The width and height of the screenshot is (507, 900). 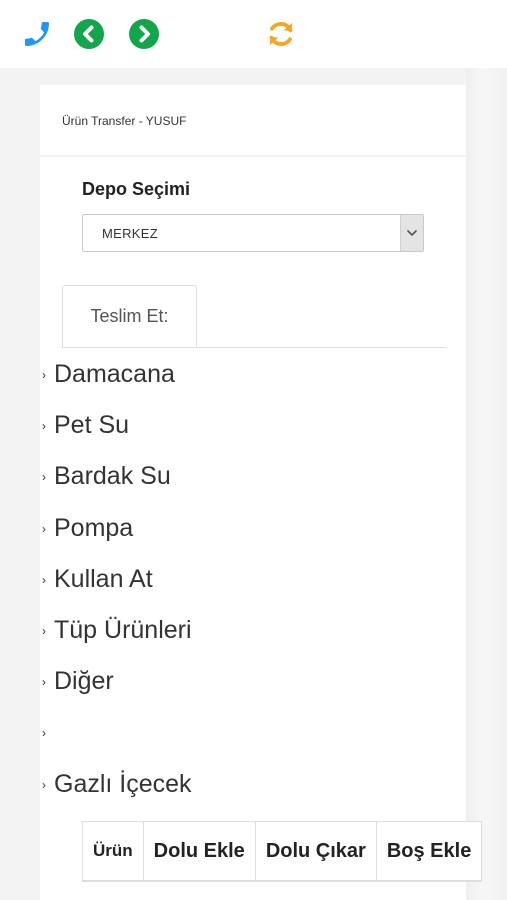 I want to click on tab-bar: Teslim Et:, so click(x=254, y=316).